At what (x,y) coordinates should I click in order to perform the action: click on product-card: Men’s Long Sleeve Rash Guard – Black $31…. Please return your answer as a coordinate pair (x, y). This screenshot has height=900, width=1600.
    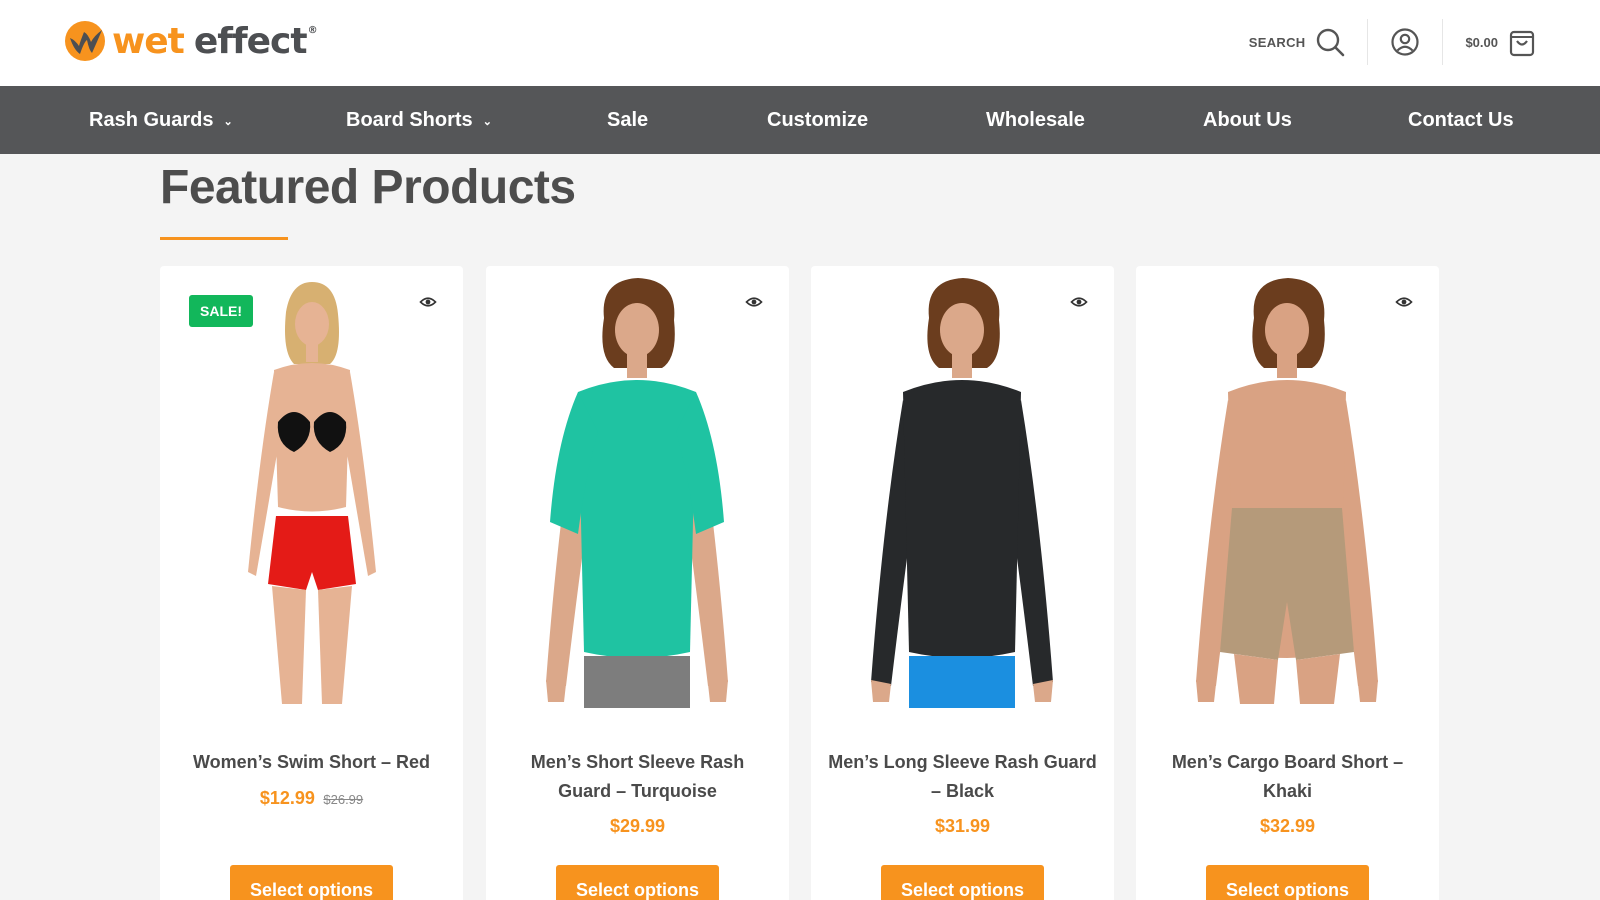
    Looking at the image, I should click on (962, 583).